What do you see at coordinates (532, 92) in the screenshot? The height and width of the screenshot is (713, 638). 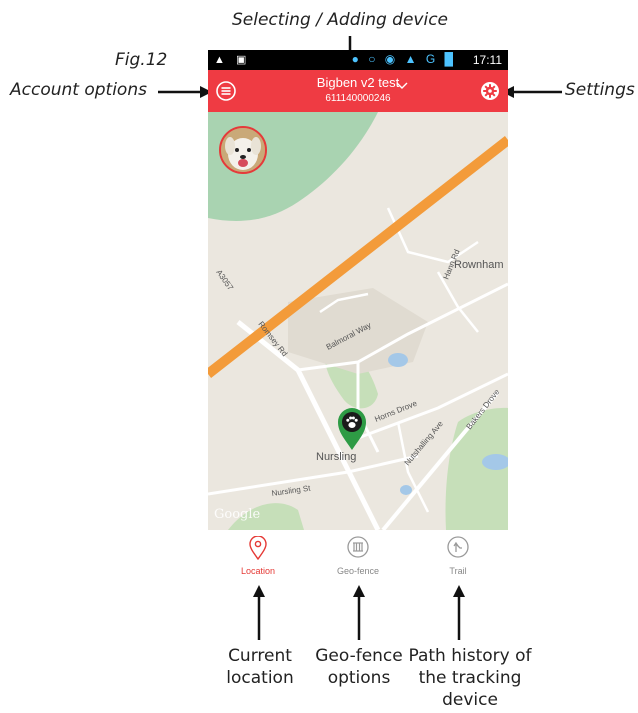 I see `arrow-settings` at bounding box center [532, 92].